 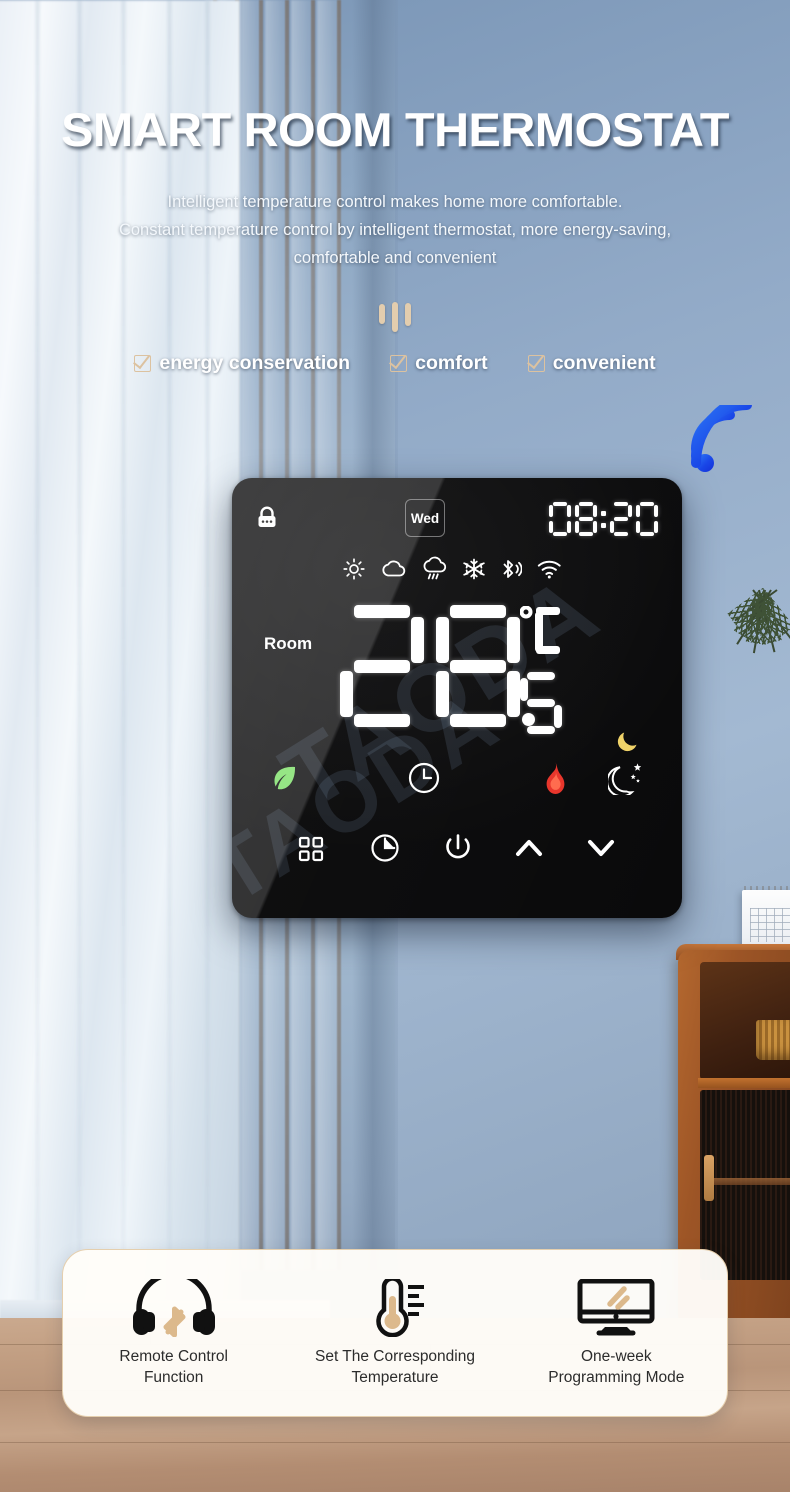 I want to click on feature-weekly-programming: One-week Programming Mode, so click(x=616, y=1333).